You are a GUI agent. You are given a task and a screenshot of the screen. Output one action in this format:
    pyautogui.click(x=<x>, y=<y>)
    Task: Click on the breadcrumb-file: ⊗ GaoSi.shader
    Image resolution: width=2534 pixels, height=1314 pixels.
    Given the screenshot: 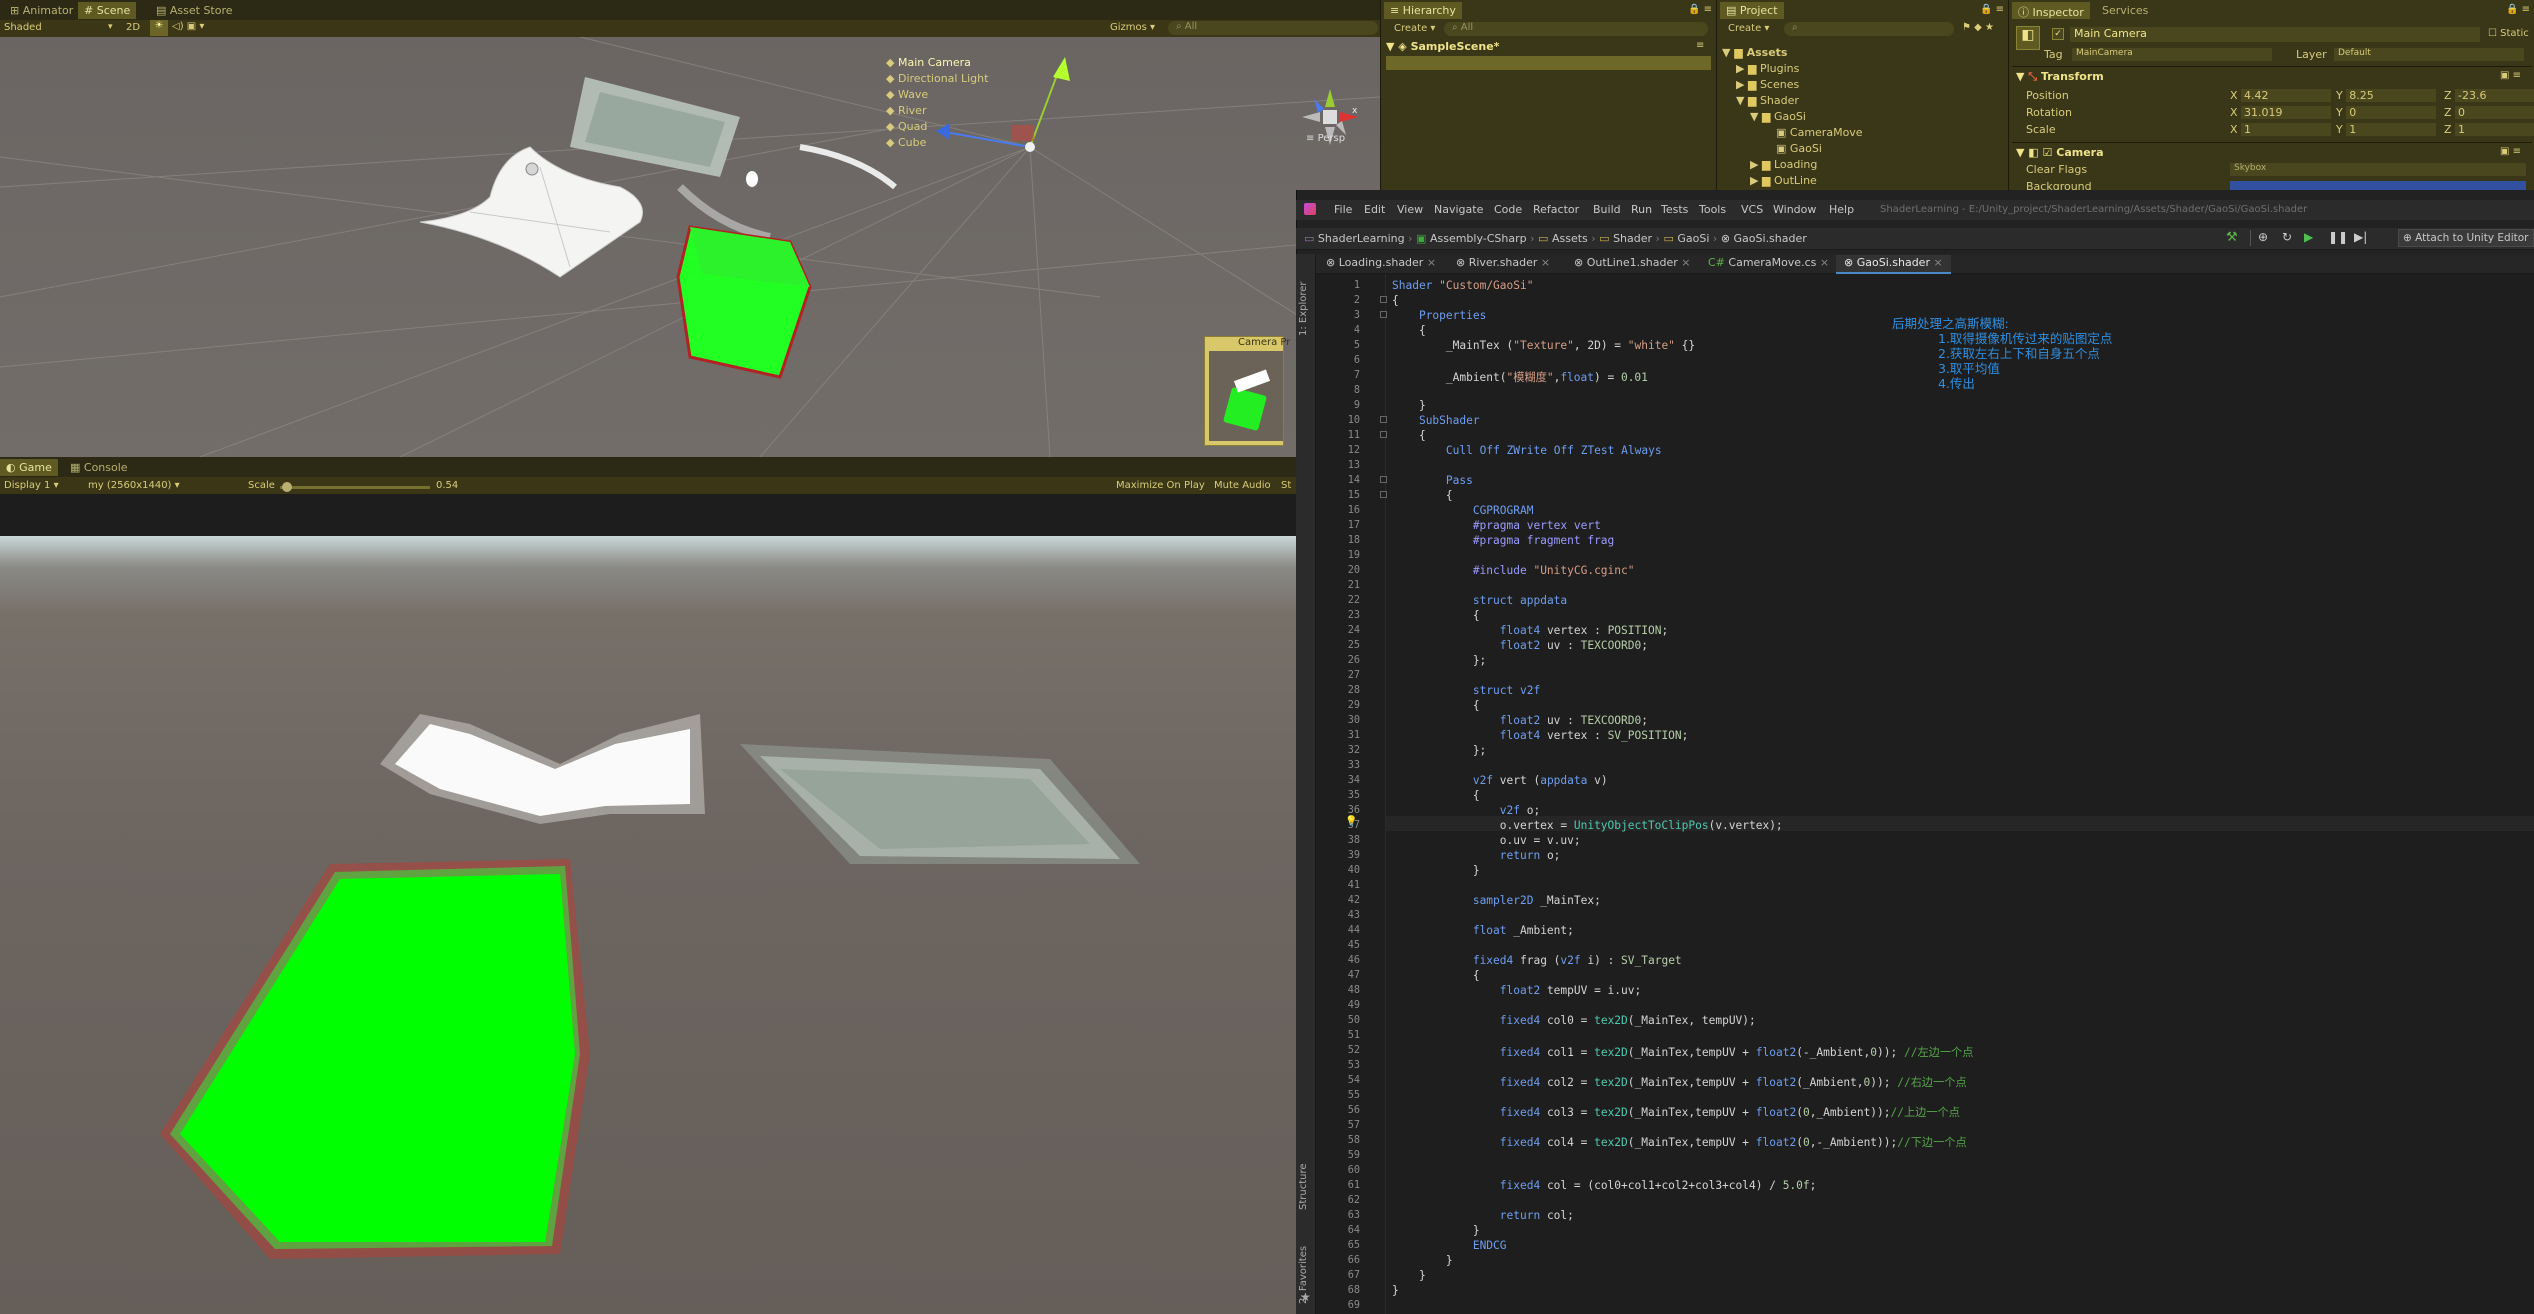 What is the action you would take?
    pyautogui.click(x=1764, y=238)
    